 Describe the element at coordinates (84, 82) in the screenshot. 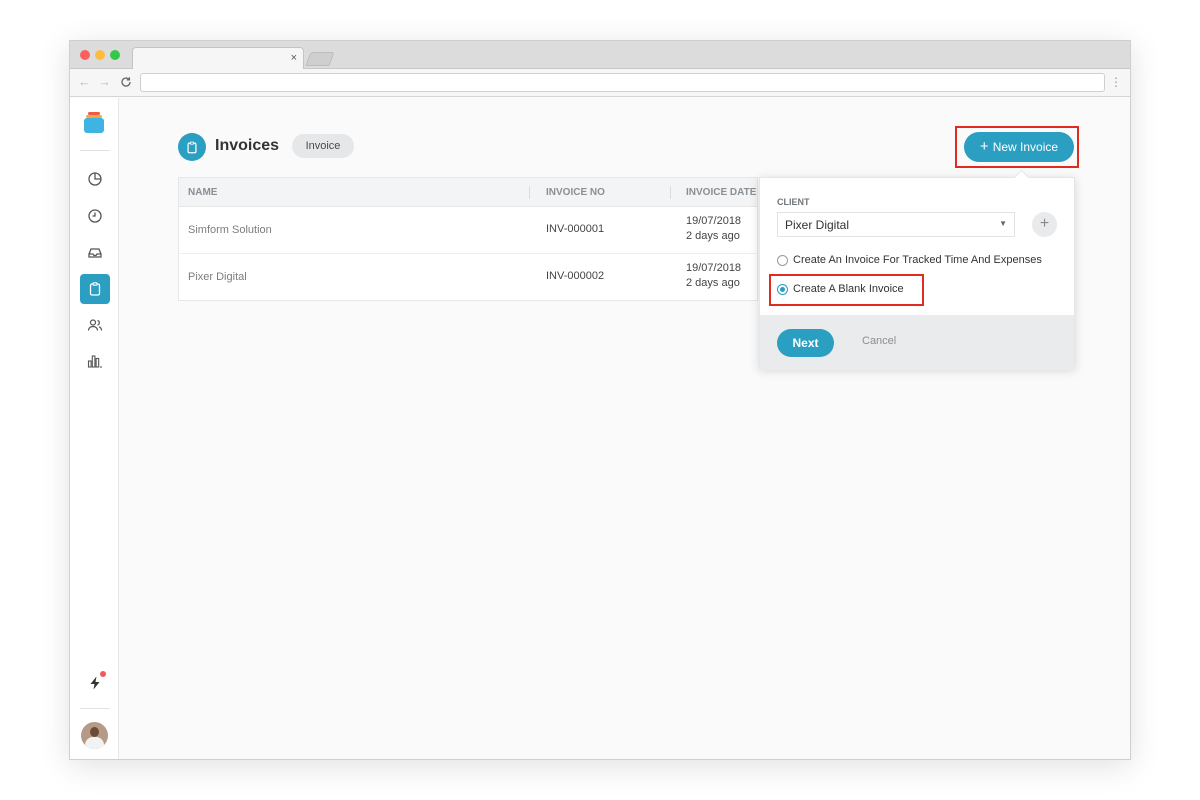

I see `back-arrow-icon: ←` at that location.